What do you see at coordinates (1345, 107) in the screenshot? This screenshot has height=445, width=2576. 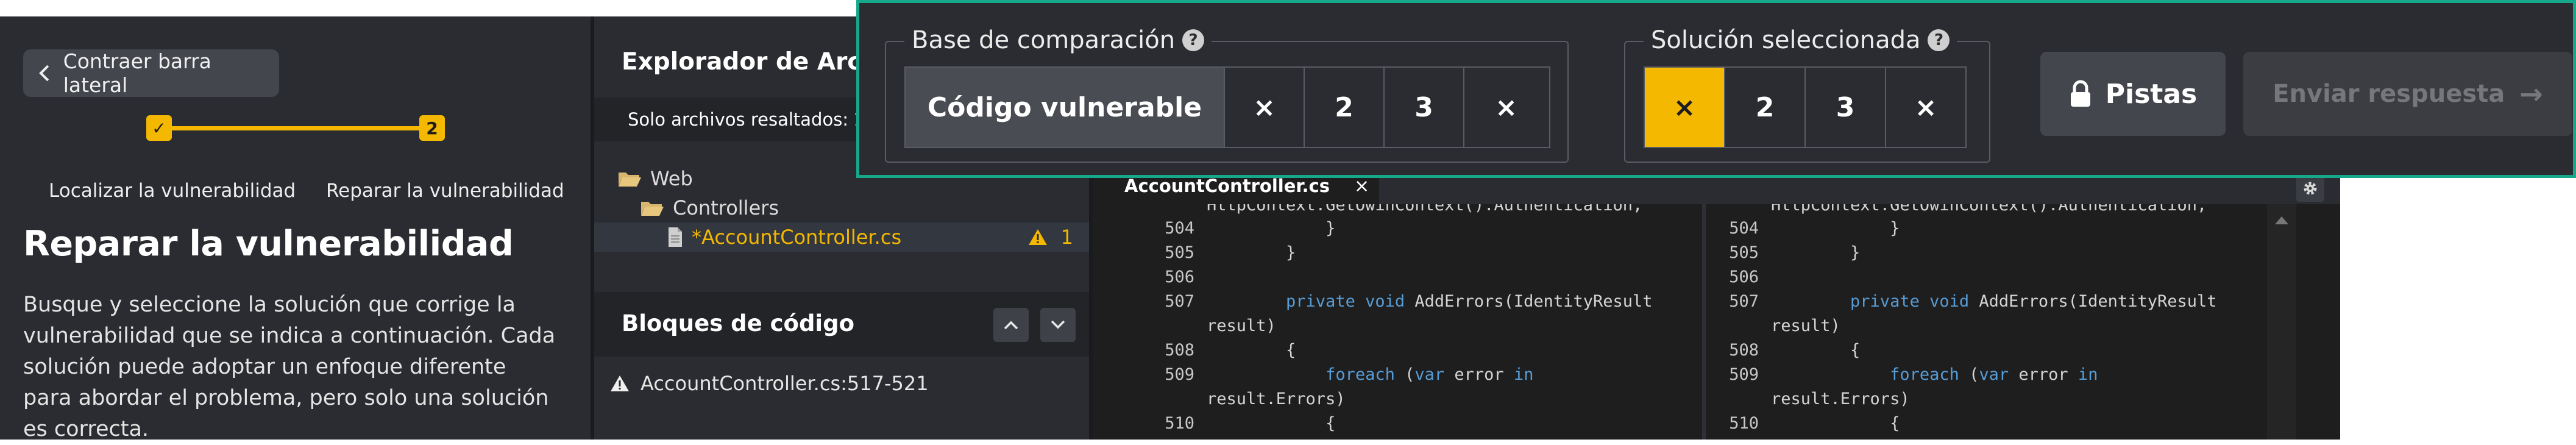 I see `base-option-2: 2` at bounding box center [1345, 107].